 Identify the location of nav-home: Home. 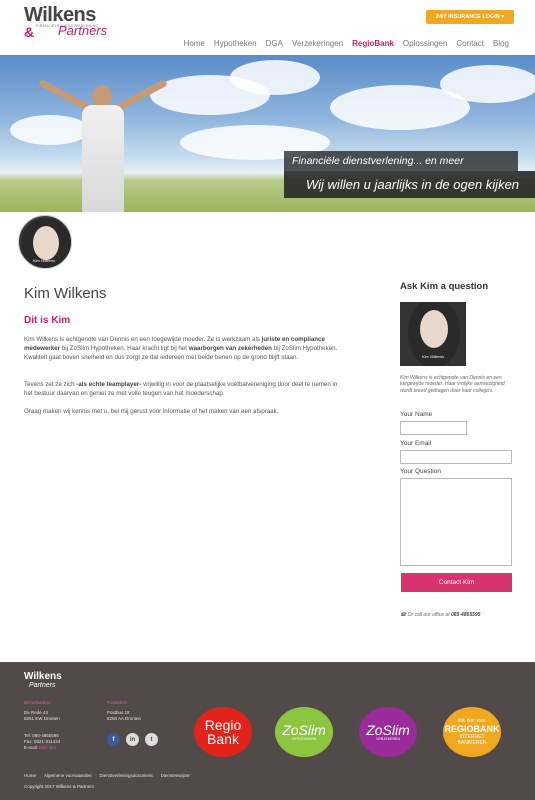
(194, 43).